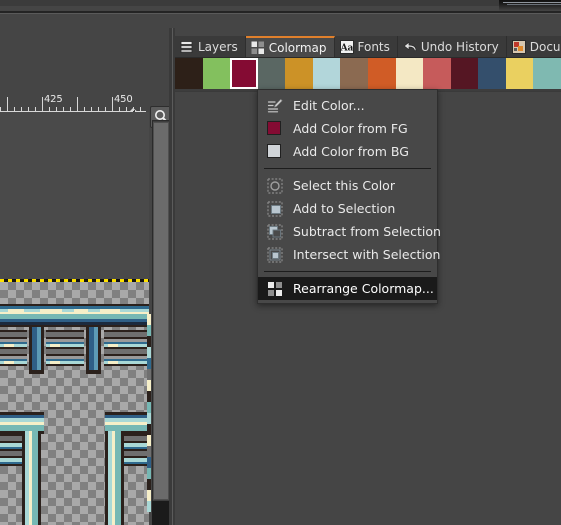  What do you see at coordinates (351, 151) in the screenshot?
I see `menu-item-label: Add Color from BG` at bounding box center [351, 151].